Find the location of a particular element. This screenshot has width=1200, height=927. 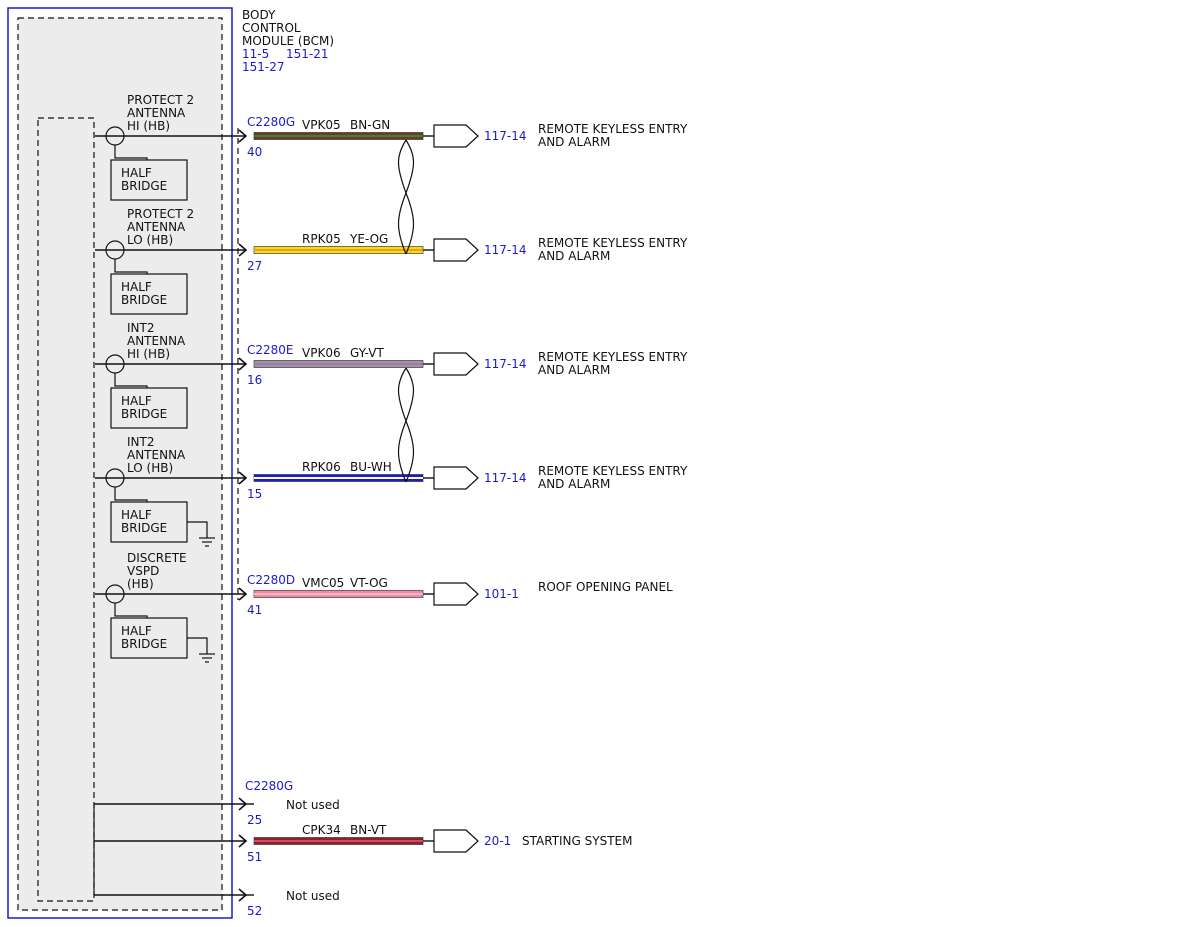

wire-color-code: GY-VT is located at coordinates (367, 353).